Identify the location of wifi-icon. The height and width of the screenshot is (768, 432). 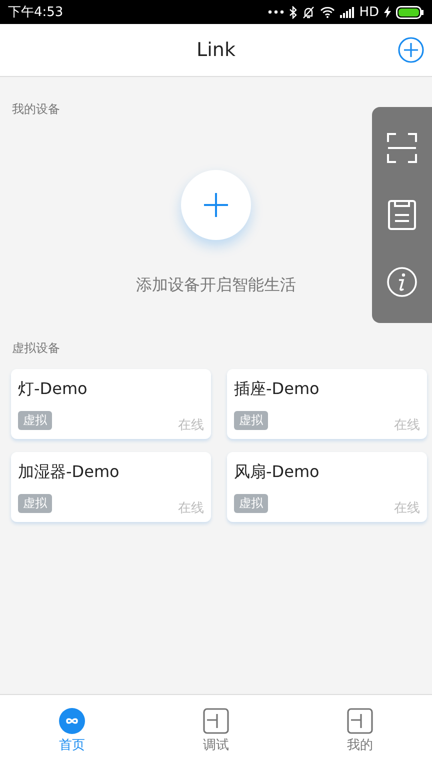
(328, 12).